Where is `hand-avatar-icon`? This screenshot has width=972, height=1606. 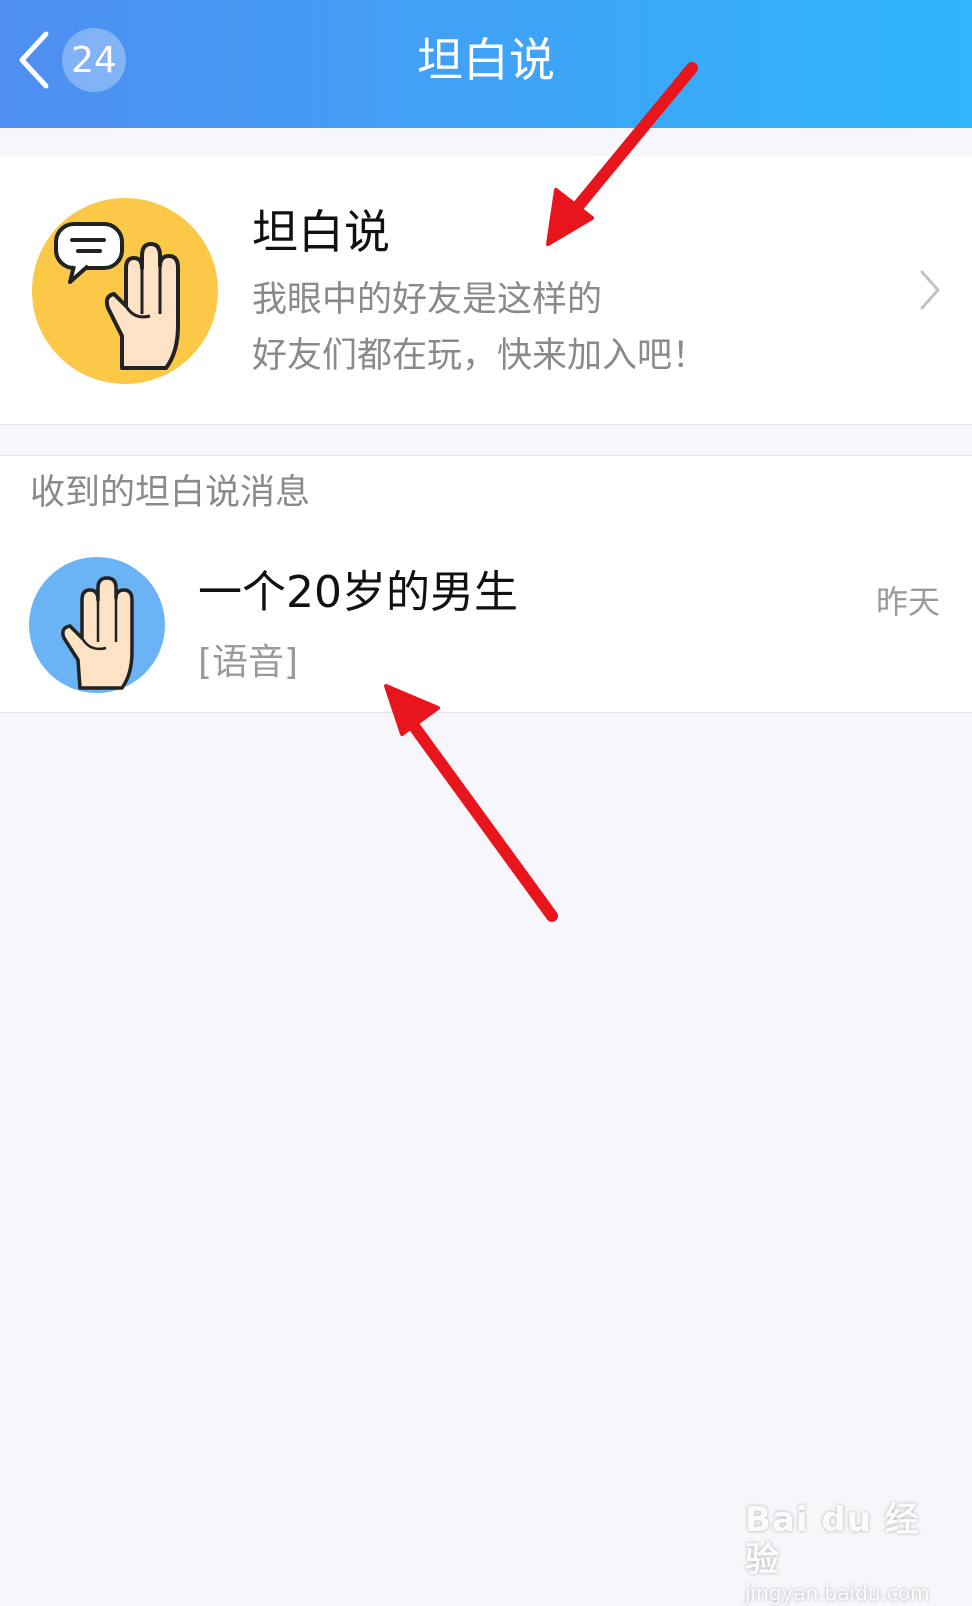
hand-avatar-icon is located at coordinates (97, 625).